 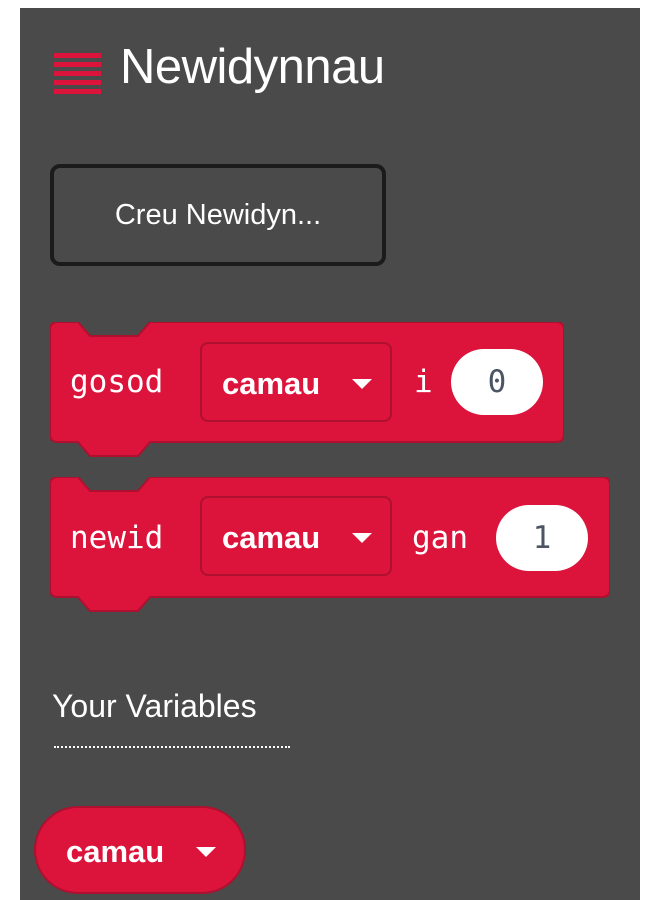 I want to click on set-keyword: gosod, so click(x=117, y=382).